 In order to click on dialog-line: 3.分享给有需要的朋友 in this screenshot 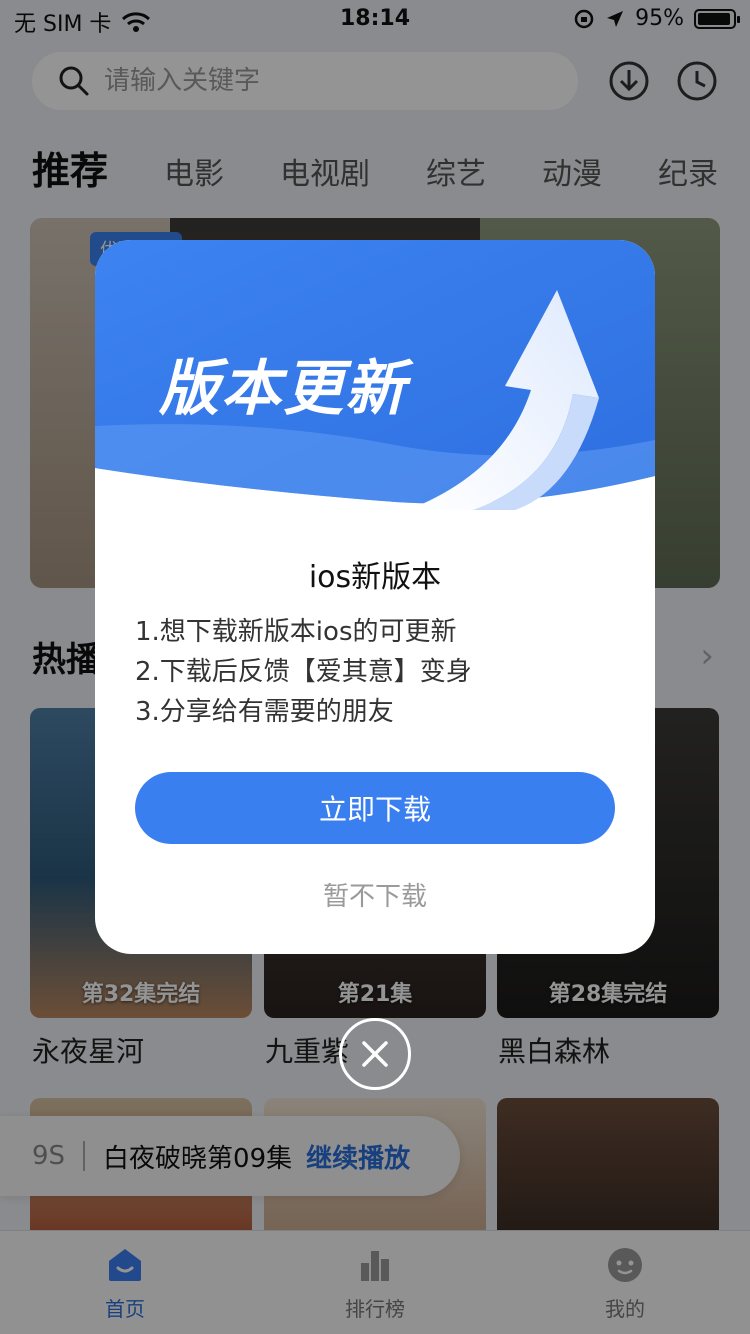, I will do `click(264, 712)`.